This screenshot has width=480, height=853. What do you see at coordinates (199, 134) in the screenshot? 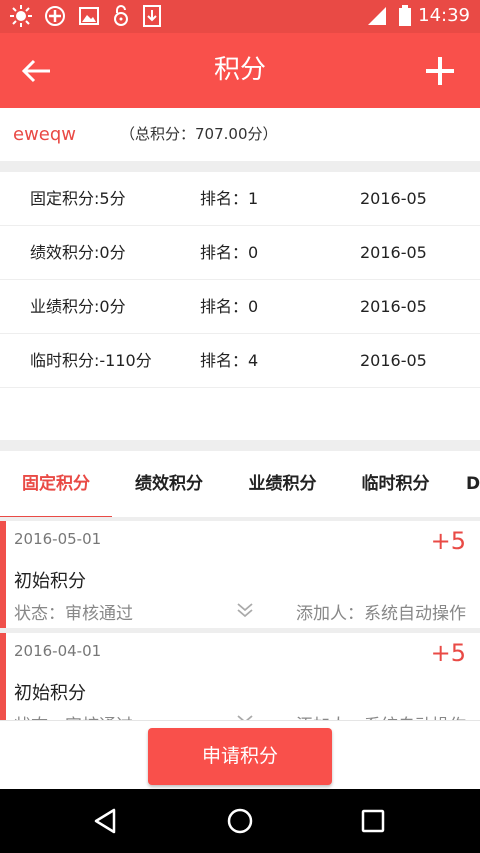
I see `total-points: （总积分：707.00分）` at bounding box center [199, 134].